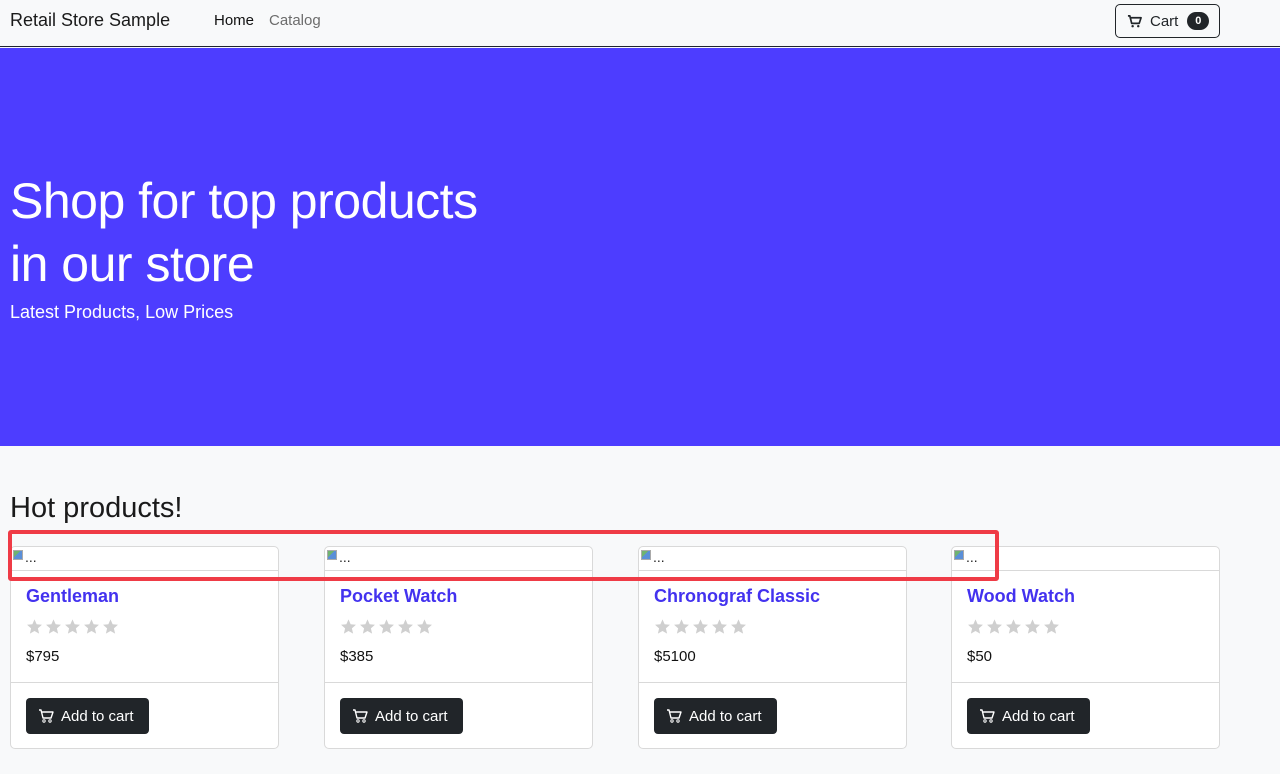  I want to click on cart-label: Cart, so click(1164, 21).